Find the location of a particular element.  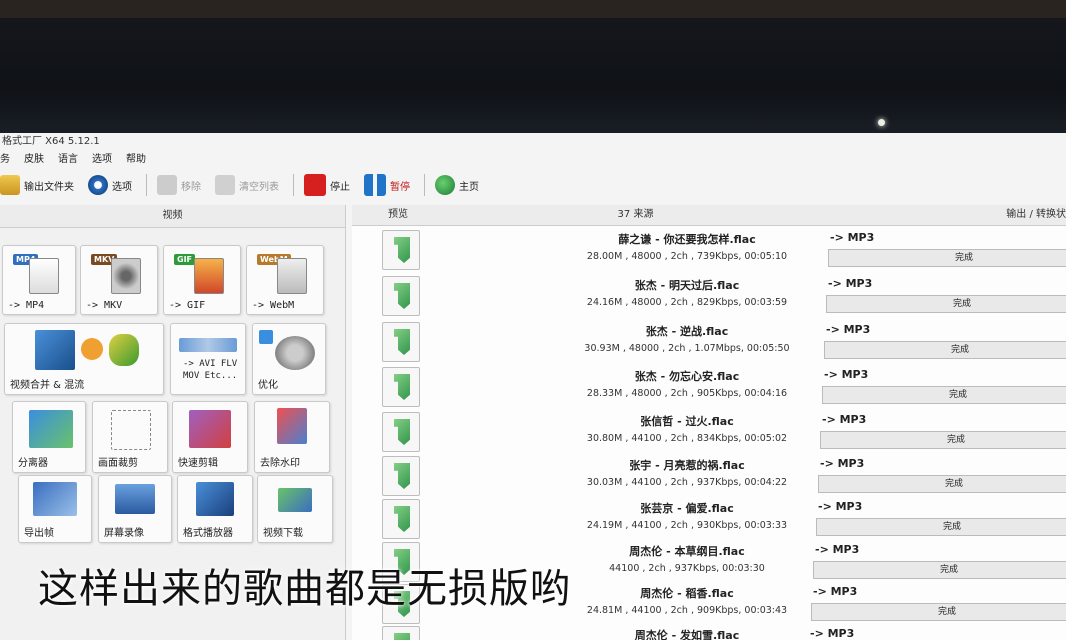

options-button: 选项 is located at coordinates (110, 185).